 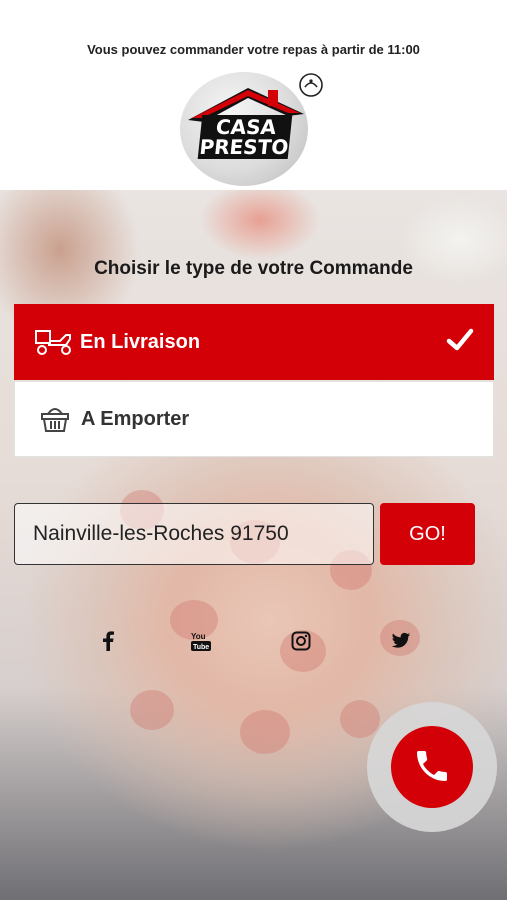 What do you see at coordinates (201, 647) in the screenshot?
I see `svg-text: Tube` at bounding box center [201, 647].